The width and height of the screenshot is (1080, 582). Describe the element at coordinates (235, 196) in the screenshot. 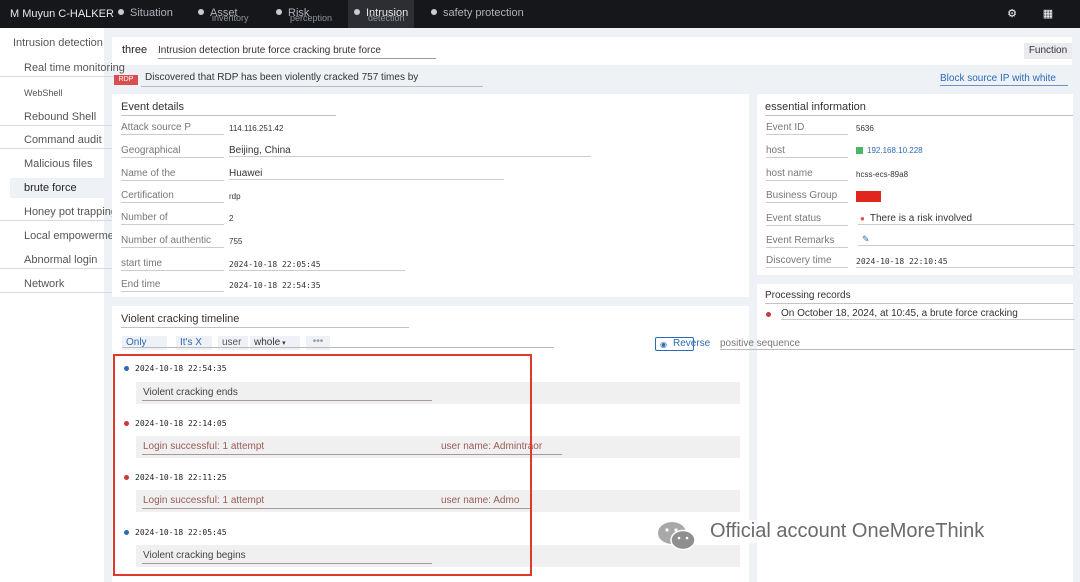

I see `value-certification: rdp` at that location.